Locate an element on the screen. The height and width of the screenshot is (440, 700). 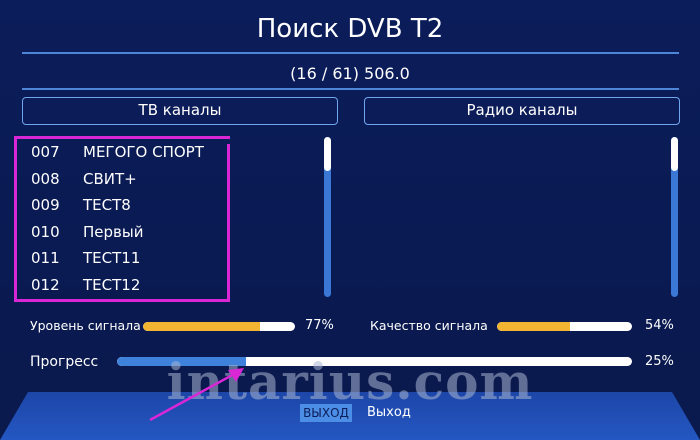
exit-label: Выход is located at coordinates (389, 412).